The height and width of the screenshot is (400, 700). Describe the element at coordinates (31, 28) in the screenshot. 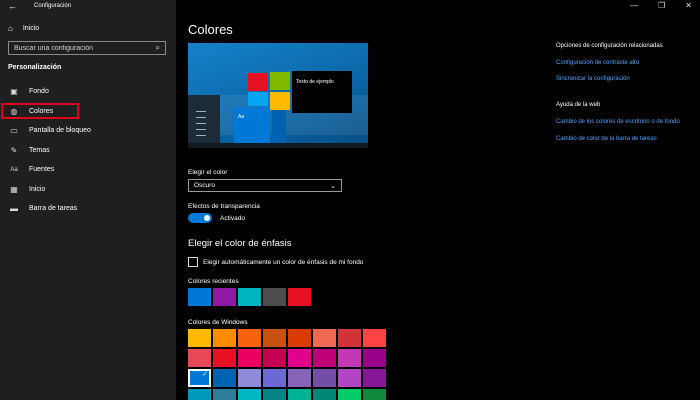

I see `home-label: Inicio` at that location.